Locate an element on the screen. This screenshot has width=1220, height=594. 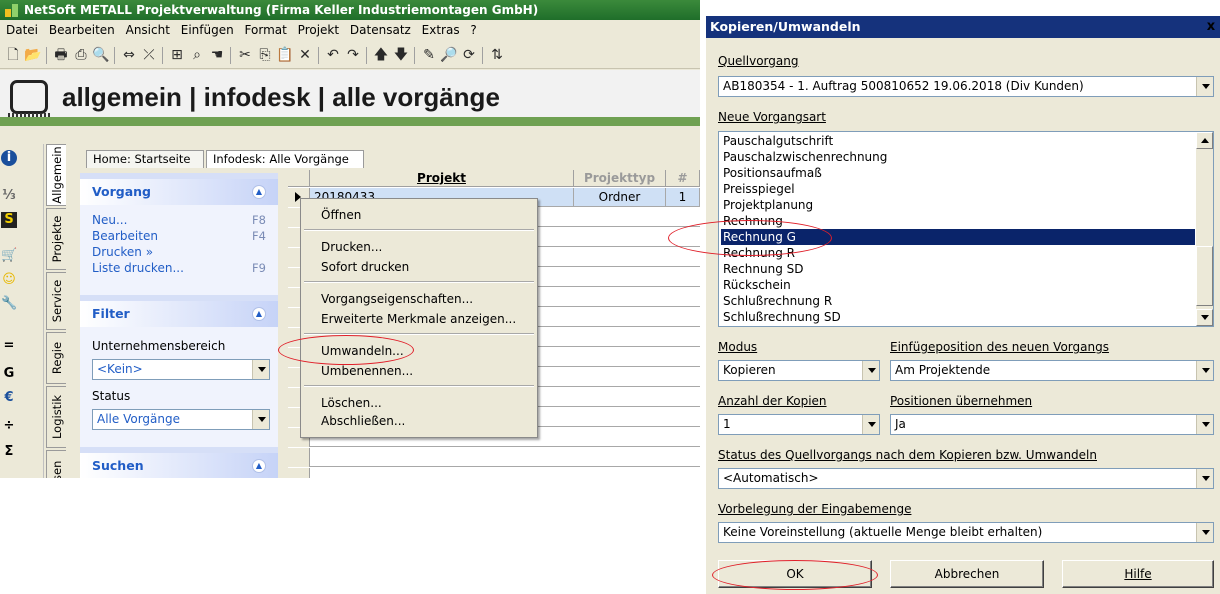
s-icon: S is located at coordinates (9, 220).